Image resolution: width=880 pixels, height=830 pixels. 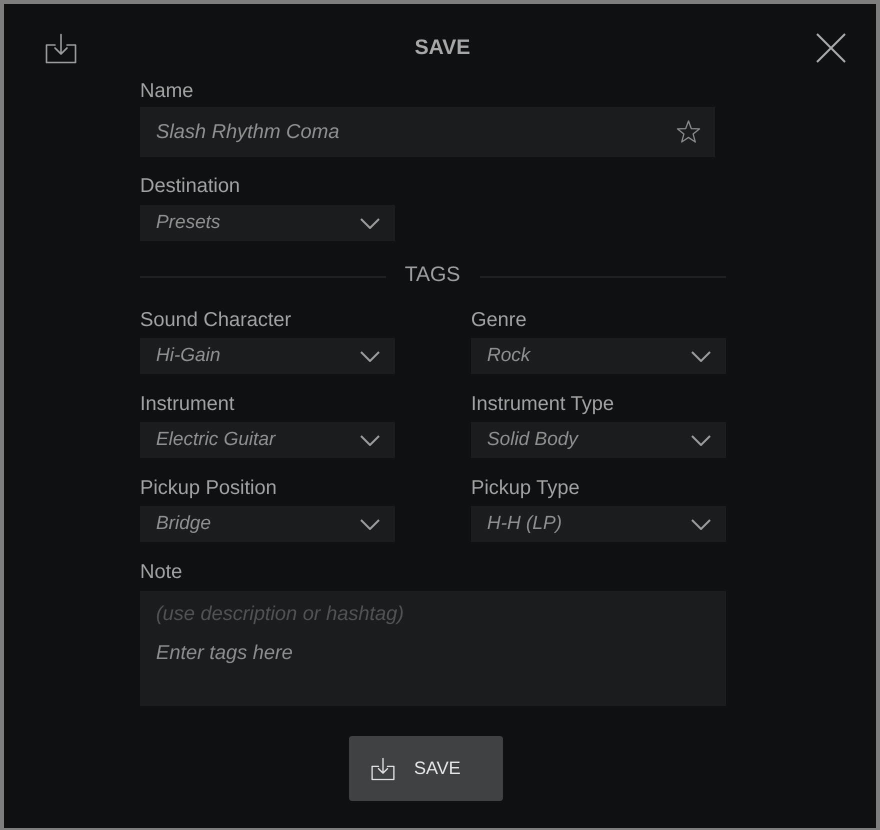 What do you see at coordinates (831, 48) in the screenshot?
I see `close-icon` at bounding box center [831, 48].